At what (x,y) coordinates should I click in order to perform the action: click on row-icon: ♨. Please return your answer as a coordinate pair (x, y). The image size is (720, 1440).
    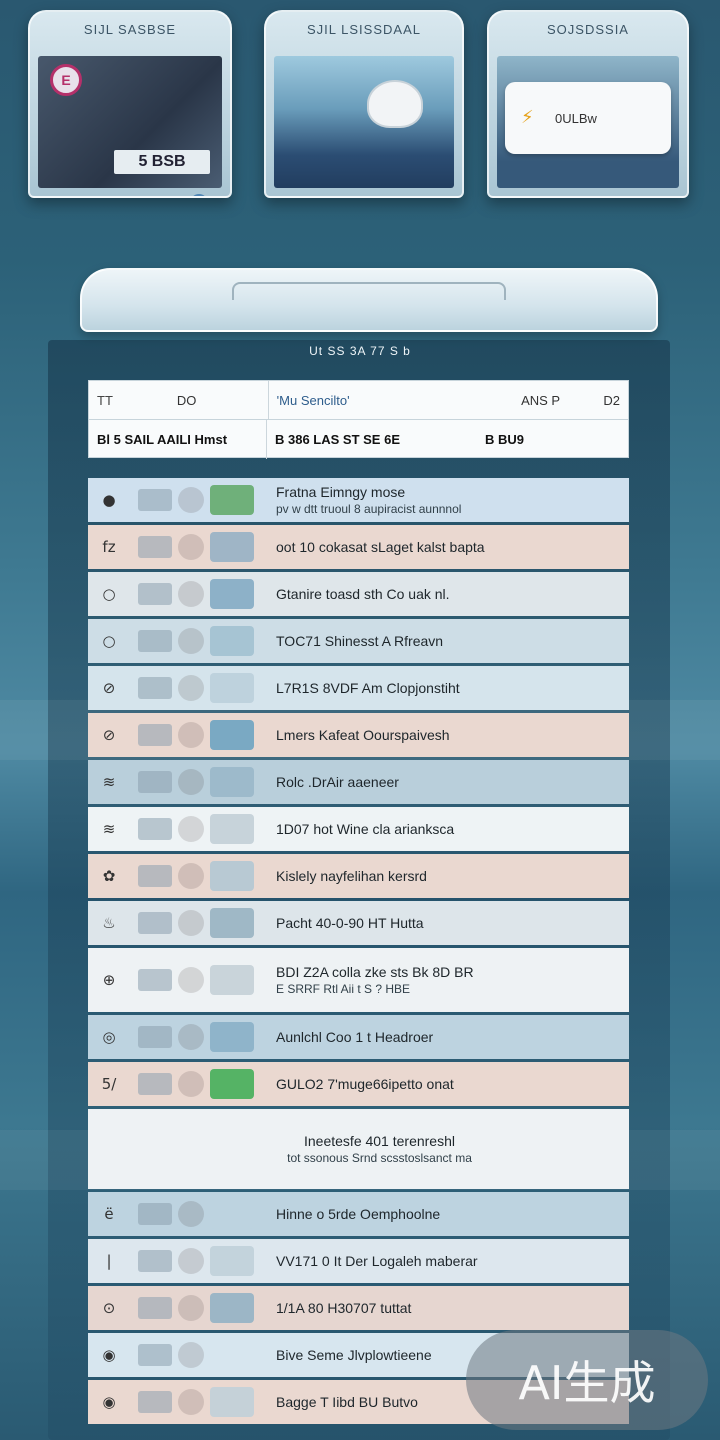
    Looking at the image, I should click on (109, 923).